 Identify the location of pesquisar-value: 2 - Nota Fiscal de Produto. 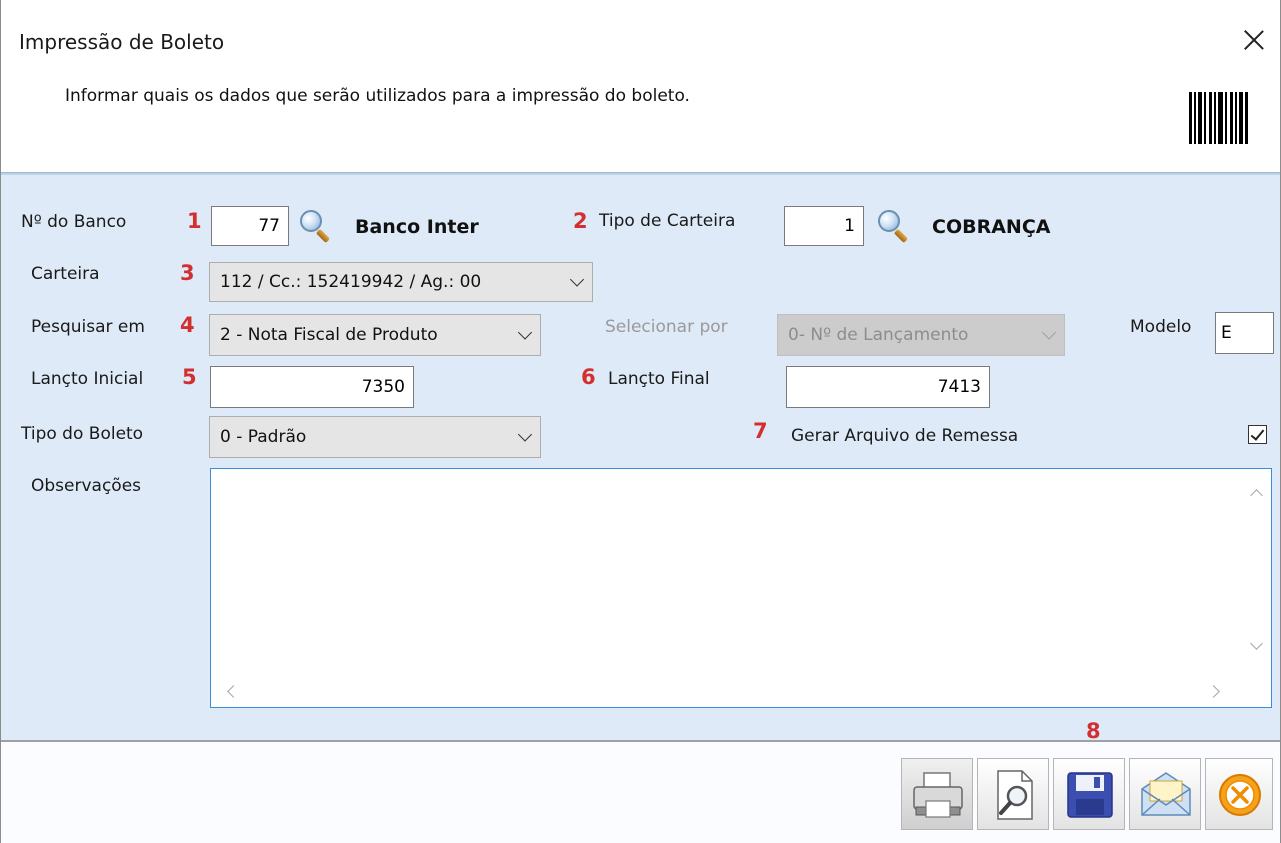
(329, 335).